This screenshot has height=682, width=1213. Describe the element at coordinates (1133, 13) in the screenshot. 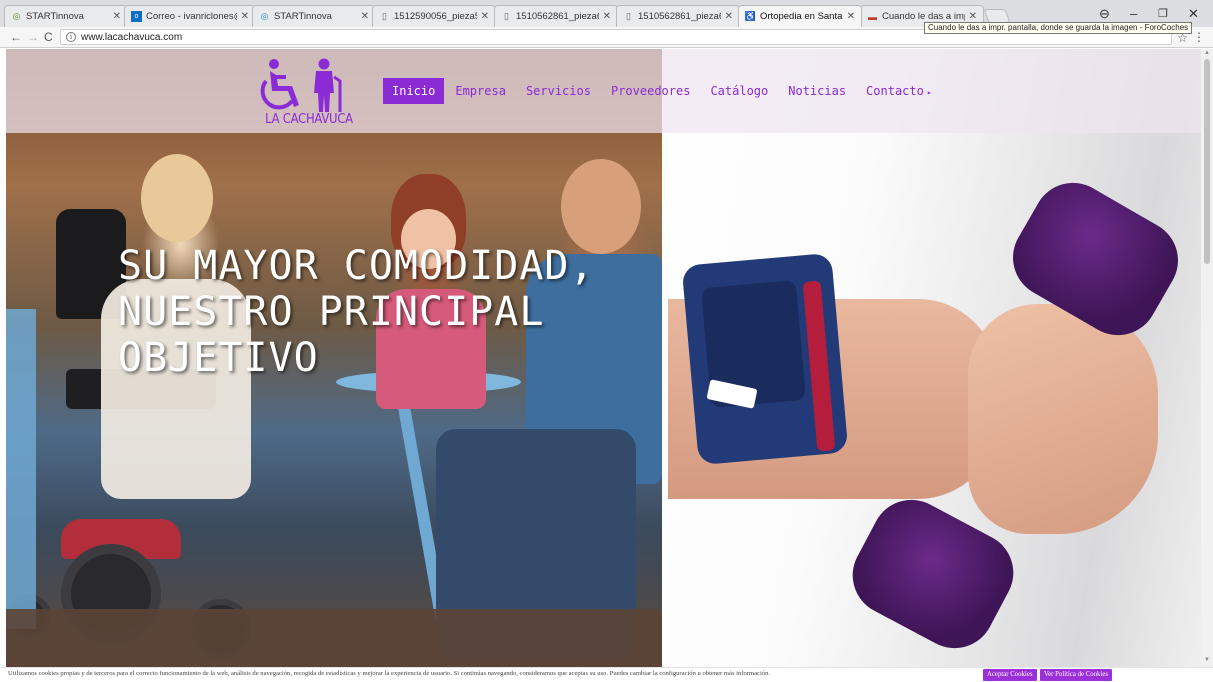

I see `minimize-icon: –` at that location.